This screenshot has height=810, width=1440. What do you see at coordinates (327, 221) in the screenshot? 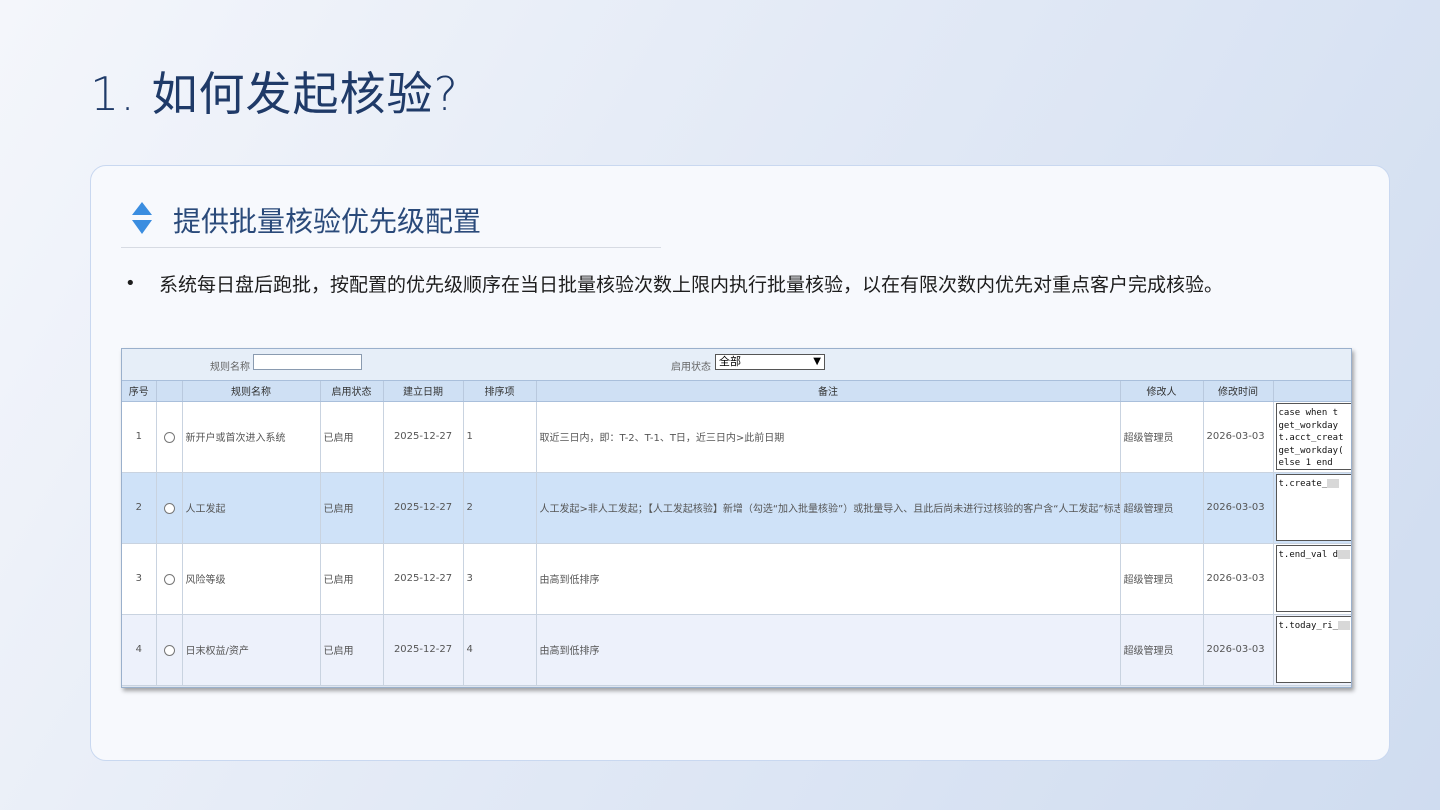
I see `section-title: 提供批量核验优先级配置` at bounding box center [327, 221].